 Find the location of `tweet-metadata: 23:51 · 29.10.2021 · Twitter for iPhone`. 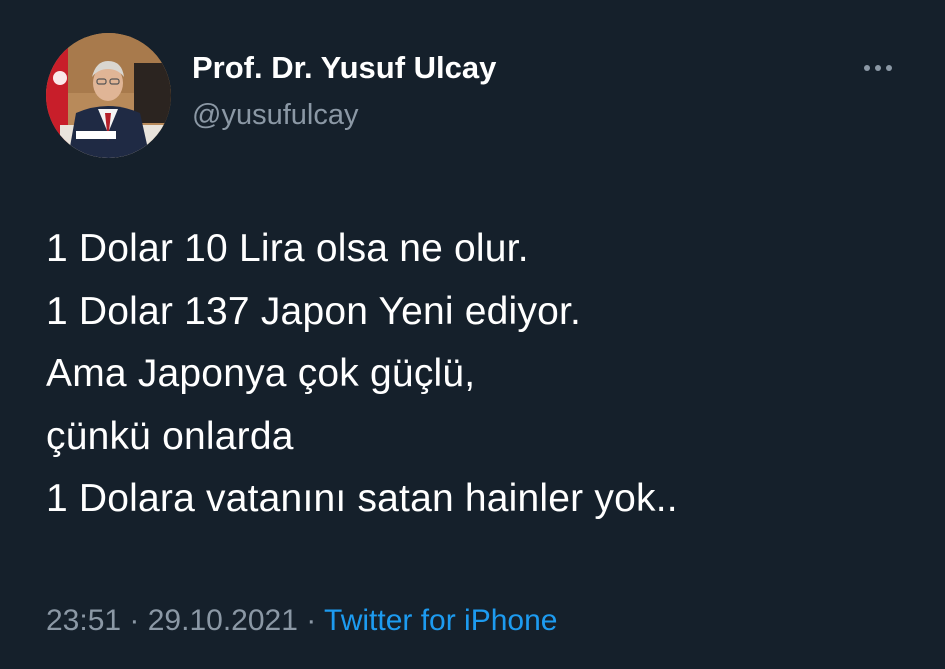

tweet-metadata: 23:51 · 29.10.2021 · Twitter for iPhone is located at coordinates (301, 621).